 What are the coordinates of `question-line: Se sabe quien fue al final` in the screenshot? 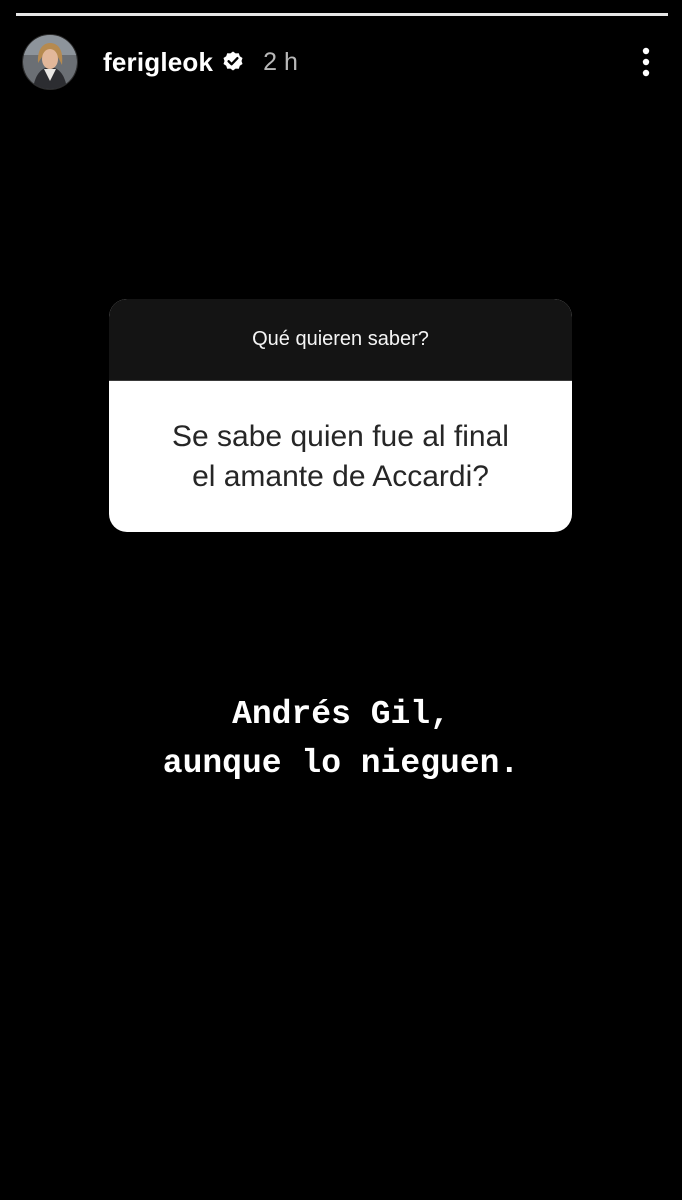 It's located at (340, 436).